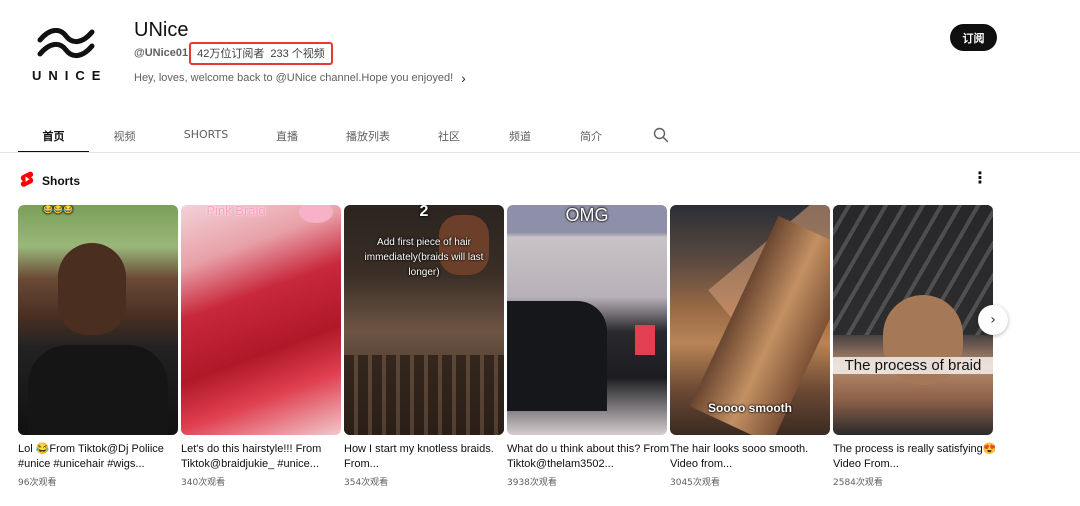 This screenshot has height=506, width=1080. What do you see at coordinates (750, 320) in the screenshot?
I see `short-thumbnail: Soooo smooth` at bounding box center [750, 320].